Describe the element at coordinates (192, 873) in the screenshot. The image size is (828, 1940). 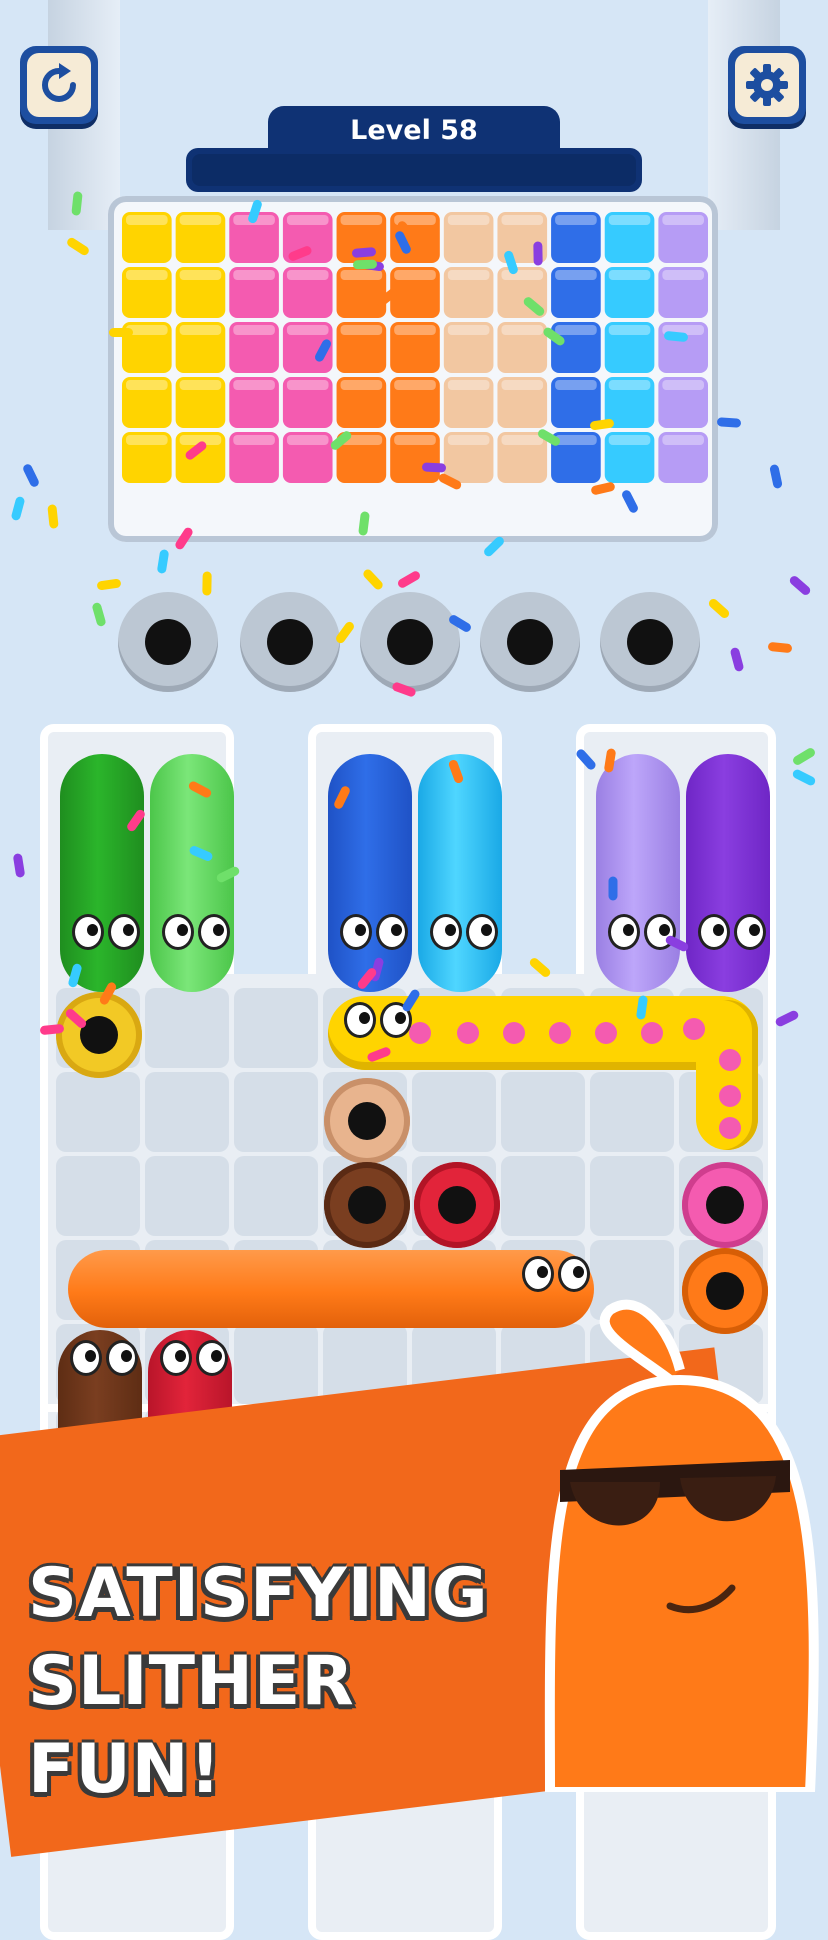
I see `light-green-worm` at that location.